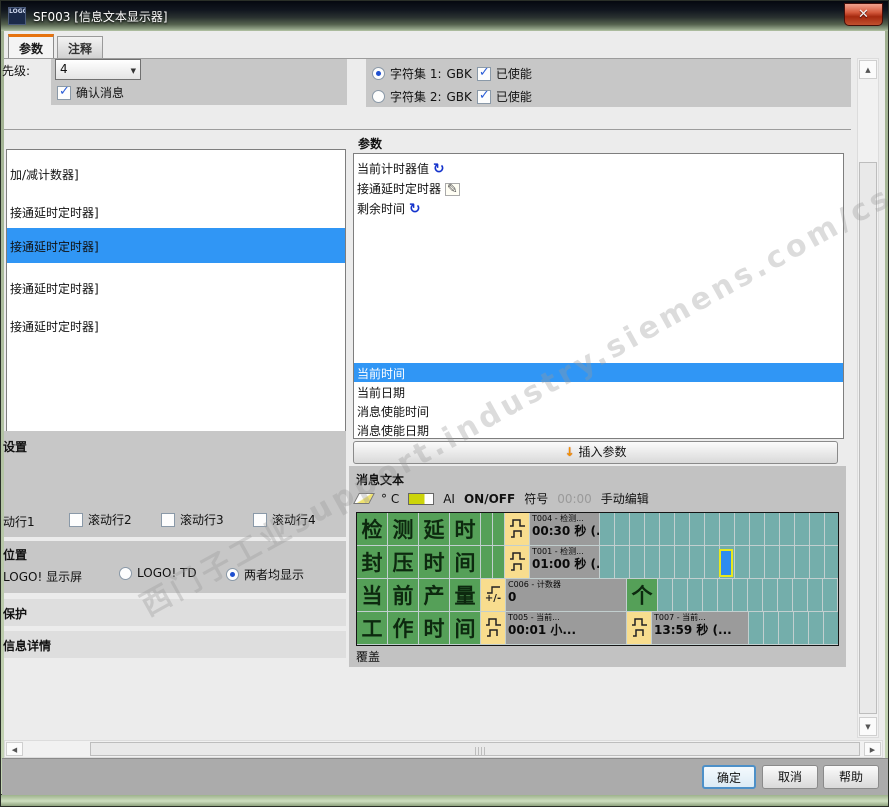 The width and height of the screenshot is (889, 807). Describe the element at coordinates (886, 412) in the screenshot. I see `frame-right-edge` at that location.